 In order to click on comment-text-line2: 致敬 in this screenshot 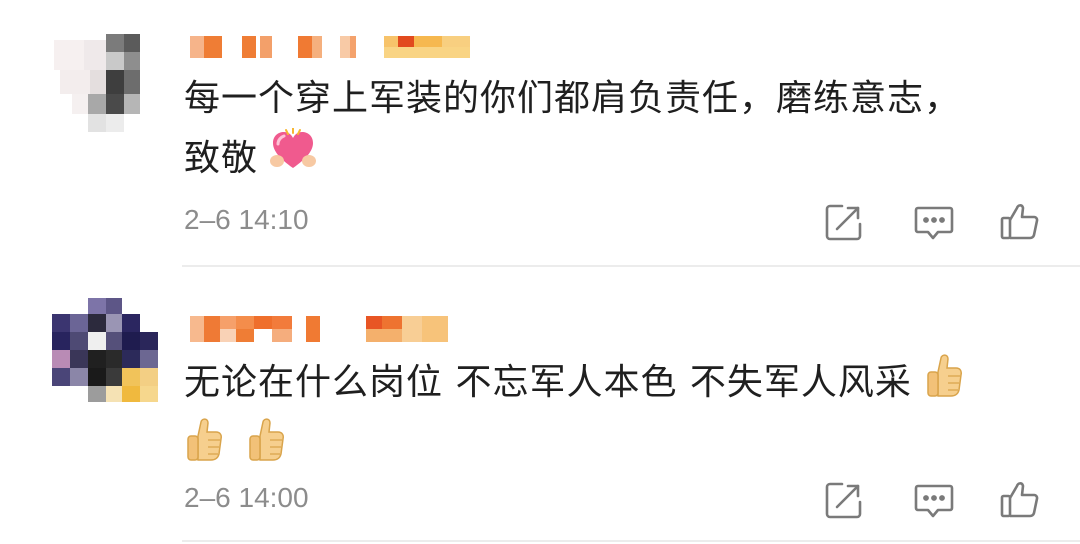, I will do `click(221, 158)`.